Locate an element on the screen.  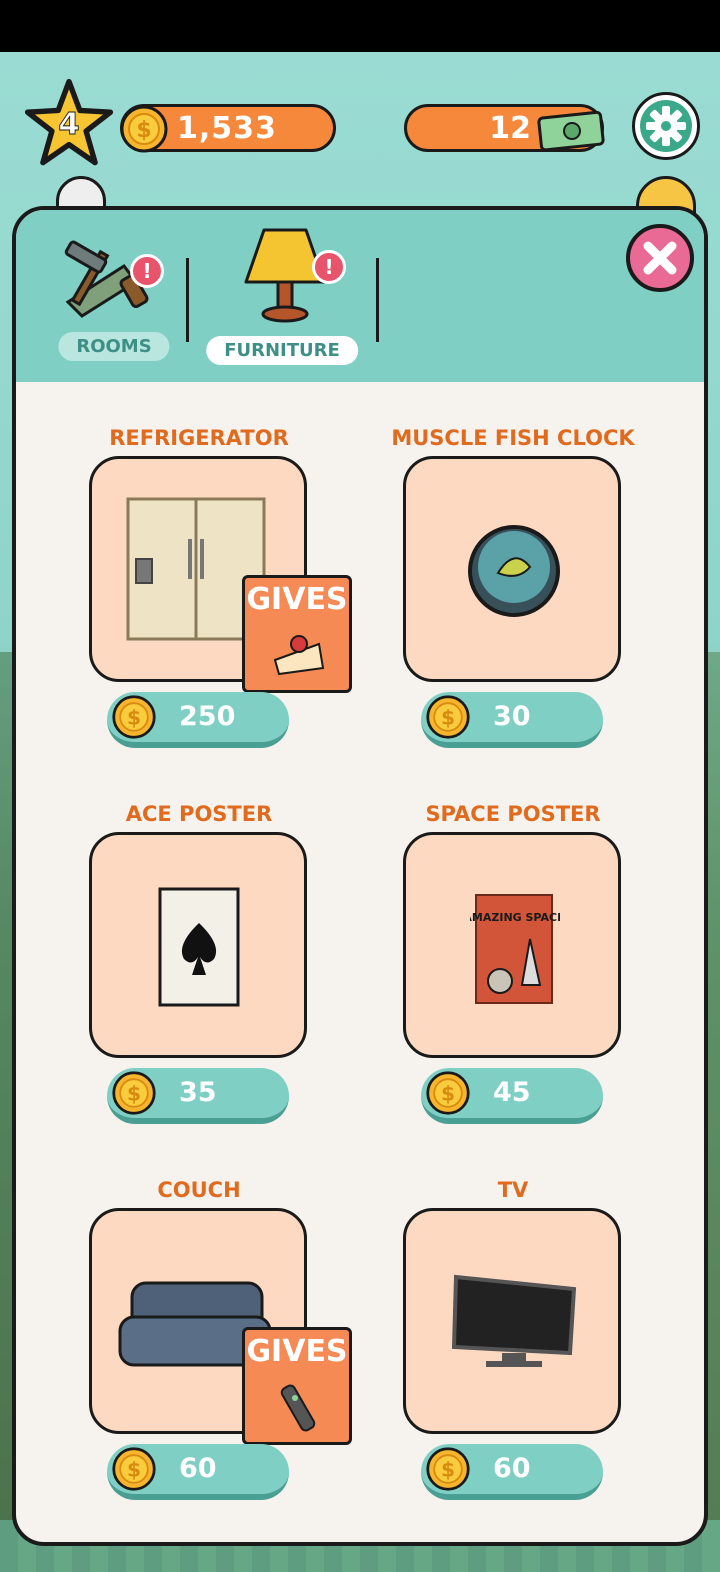
shop-header: ! ROOMS ! FURNITURE is located at coordinates (360, 296).